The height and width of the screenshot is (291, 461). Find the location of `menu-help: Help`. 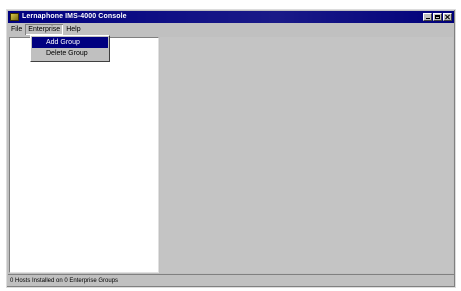

menu-help: Help is located at coordinates (73, 29).